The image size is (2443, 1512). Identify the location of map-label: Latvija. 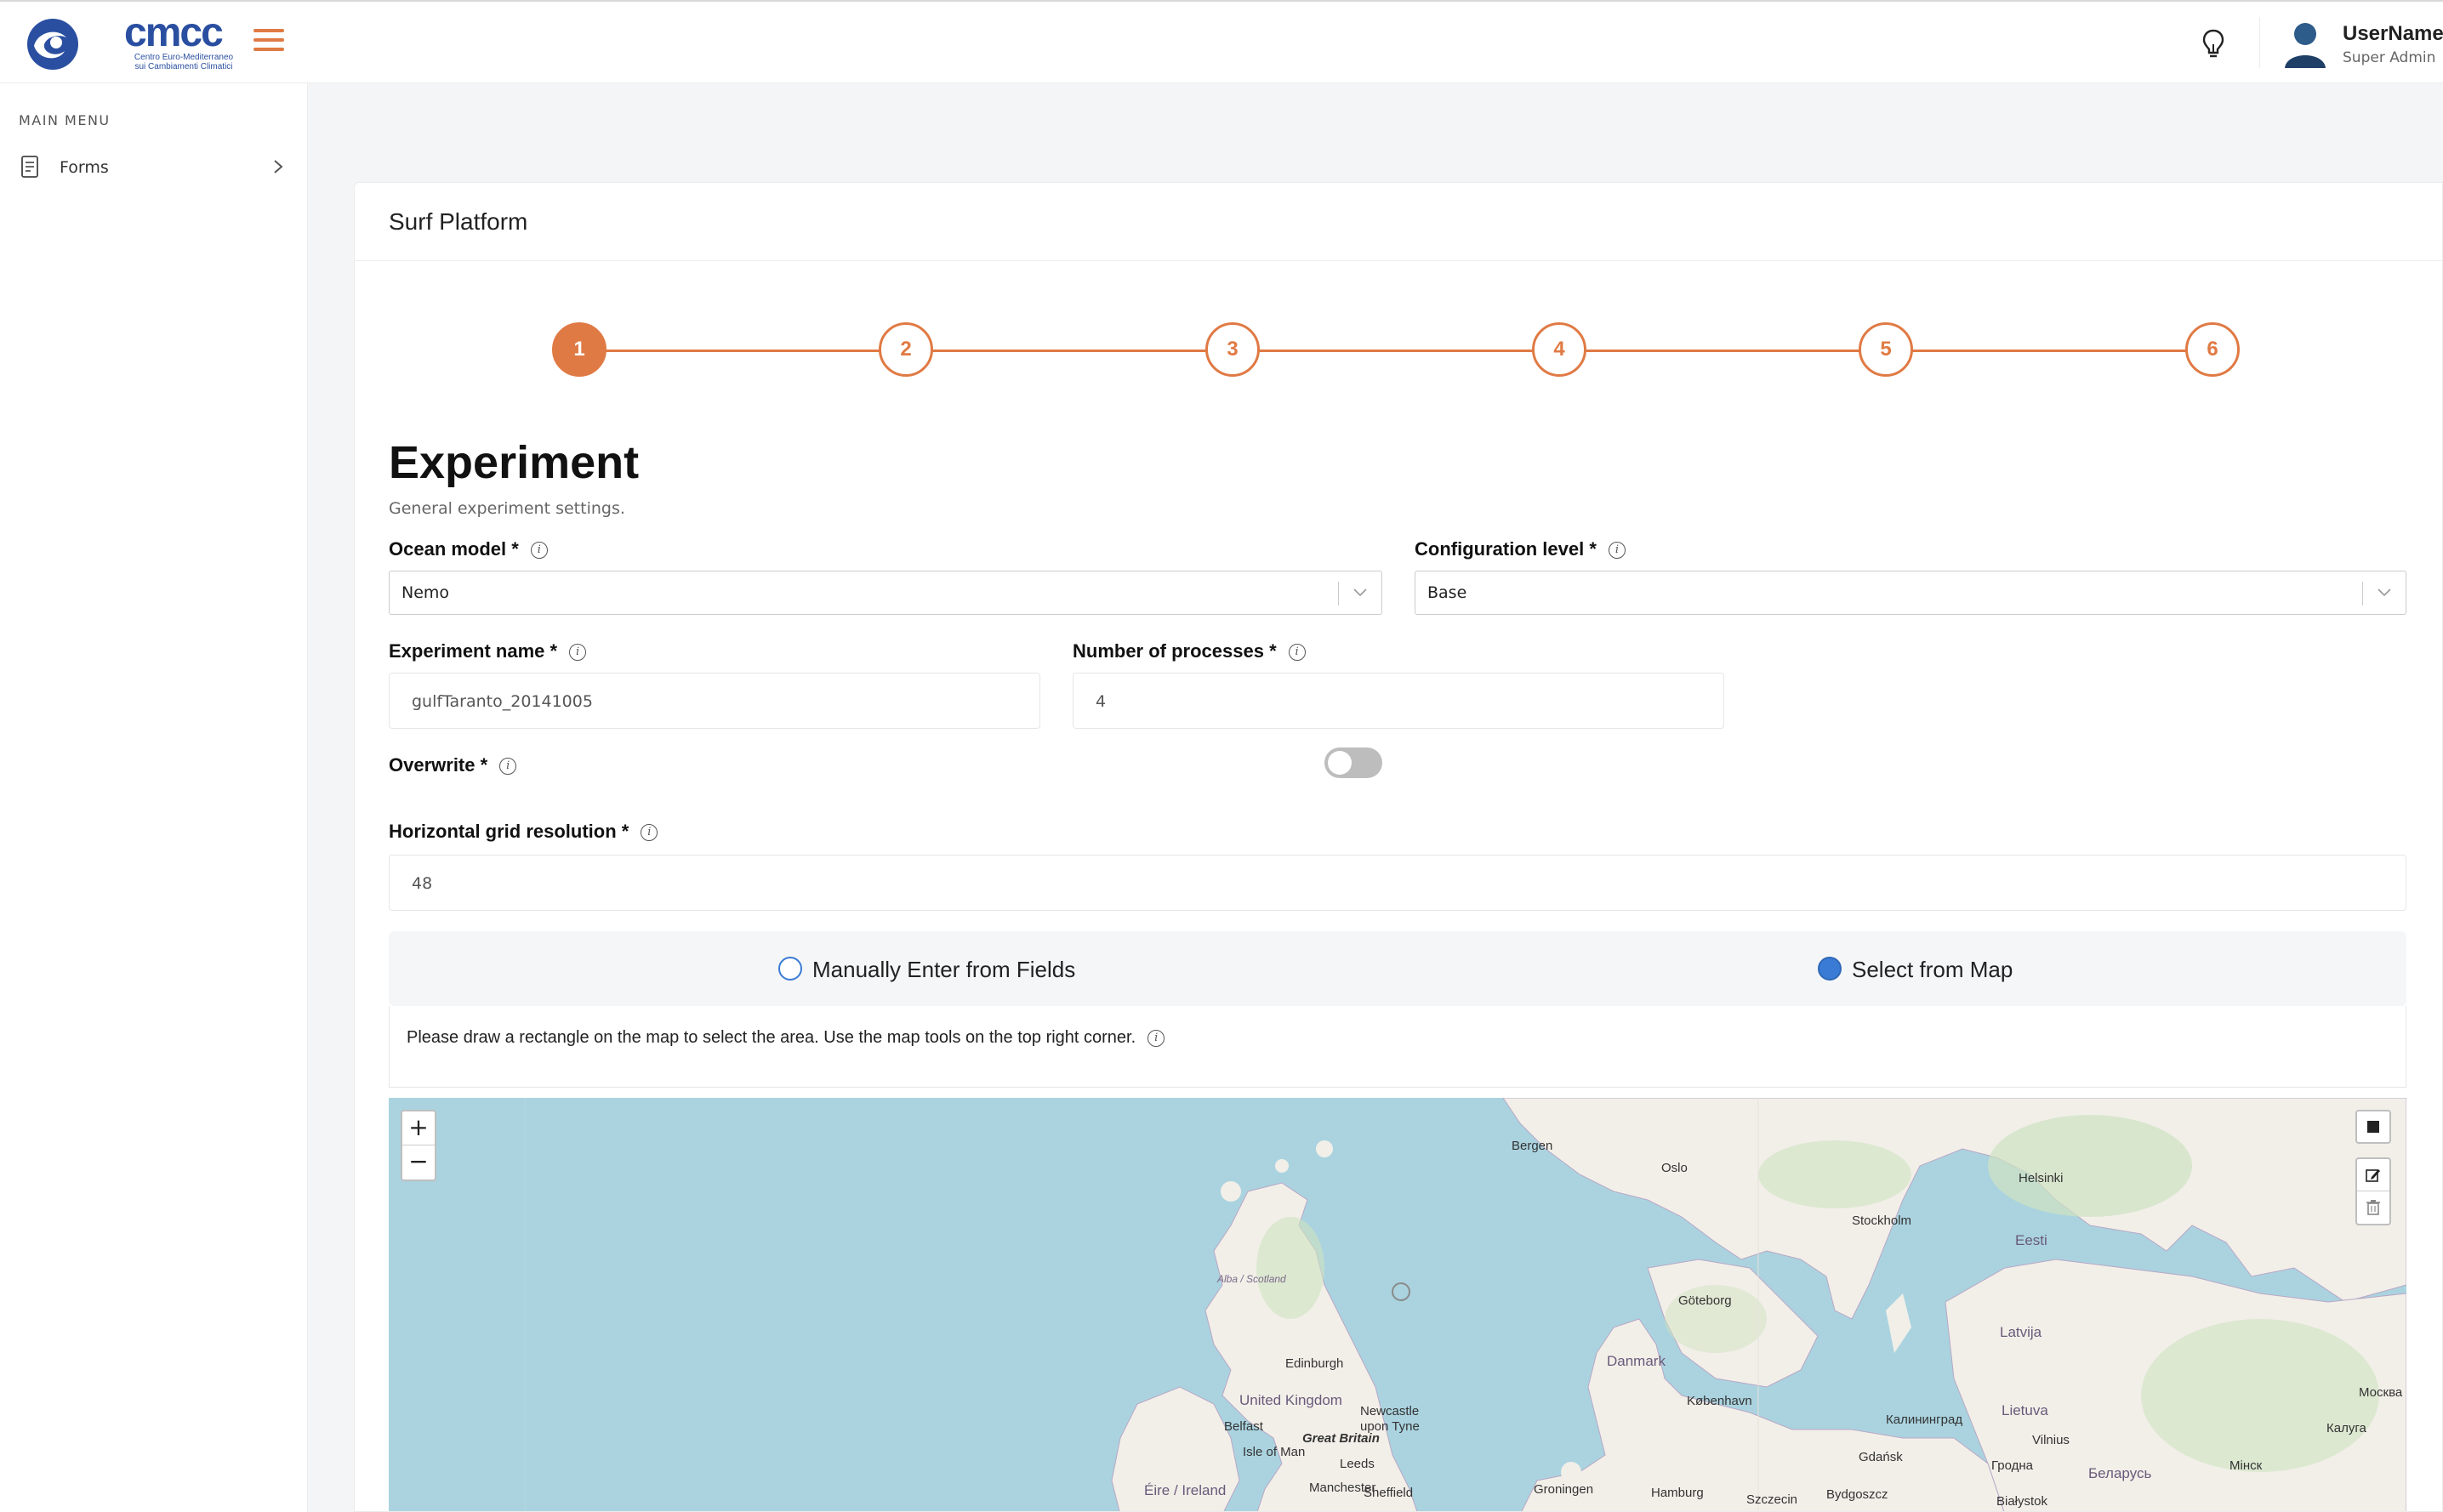
(2021, 1332).